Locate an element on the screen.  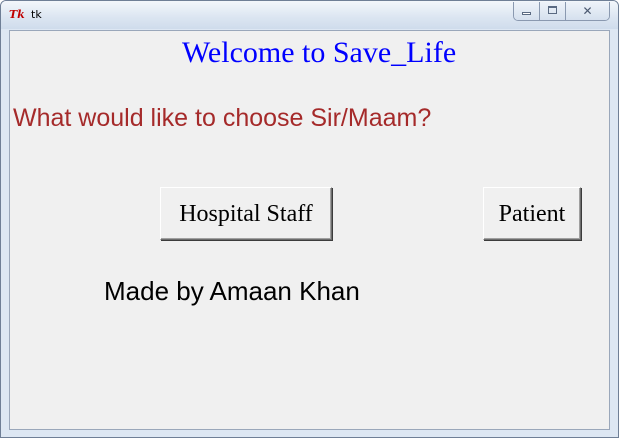
tk-feather-icon: Tk is located at coordinates (17, 15).